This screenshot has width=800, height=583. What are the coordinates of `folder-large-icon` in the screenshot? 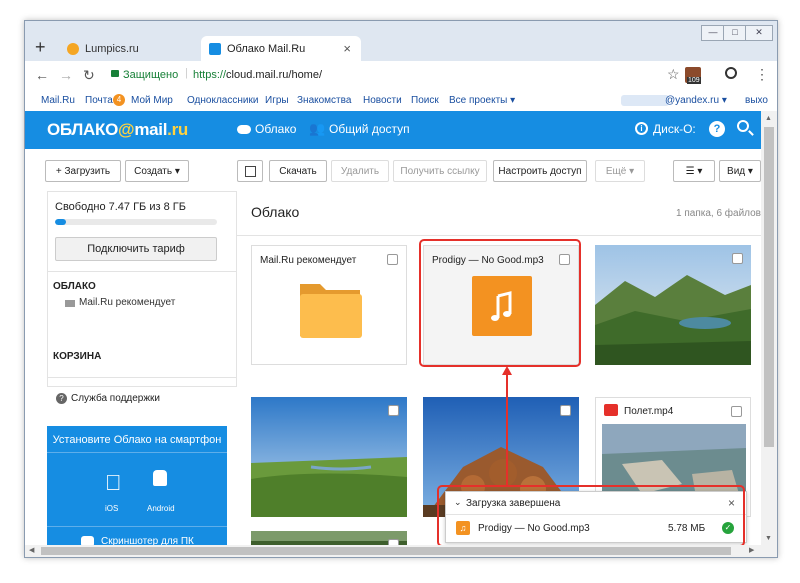 It's located at (331, 311).